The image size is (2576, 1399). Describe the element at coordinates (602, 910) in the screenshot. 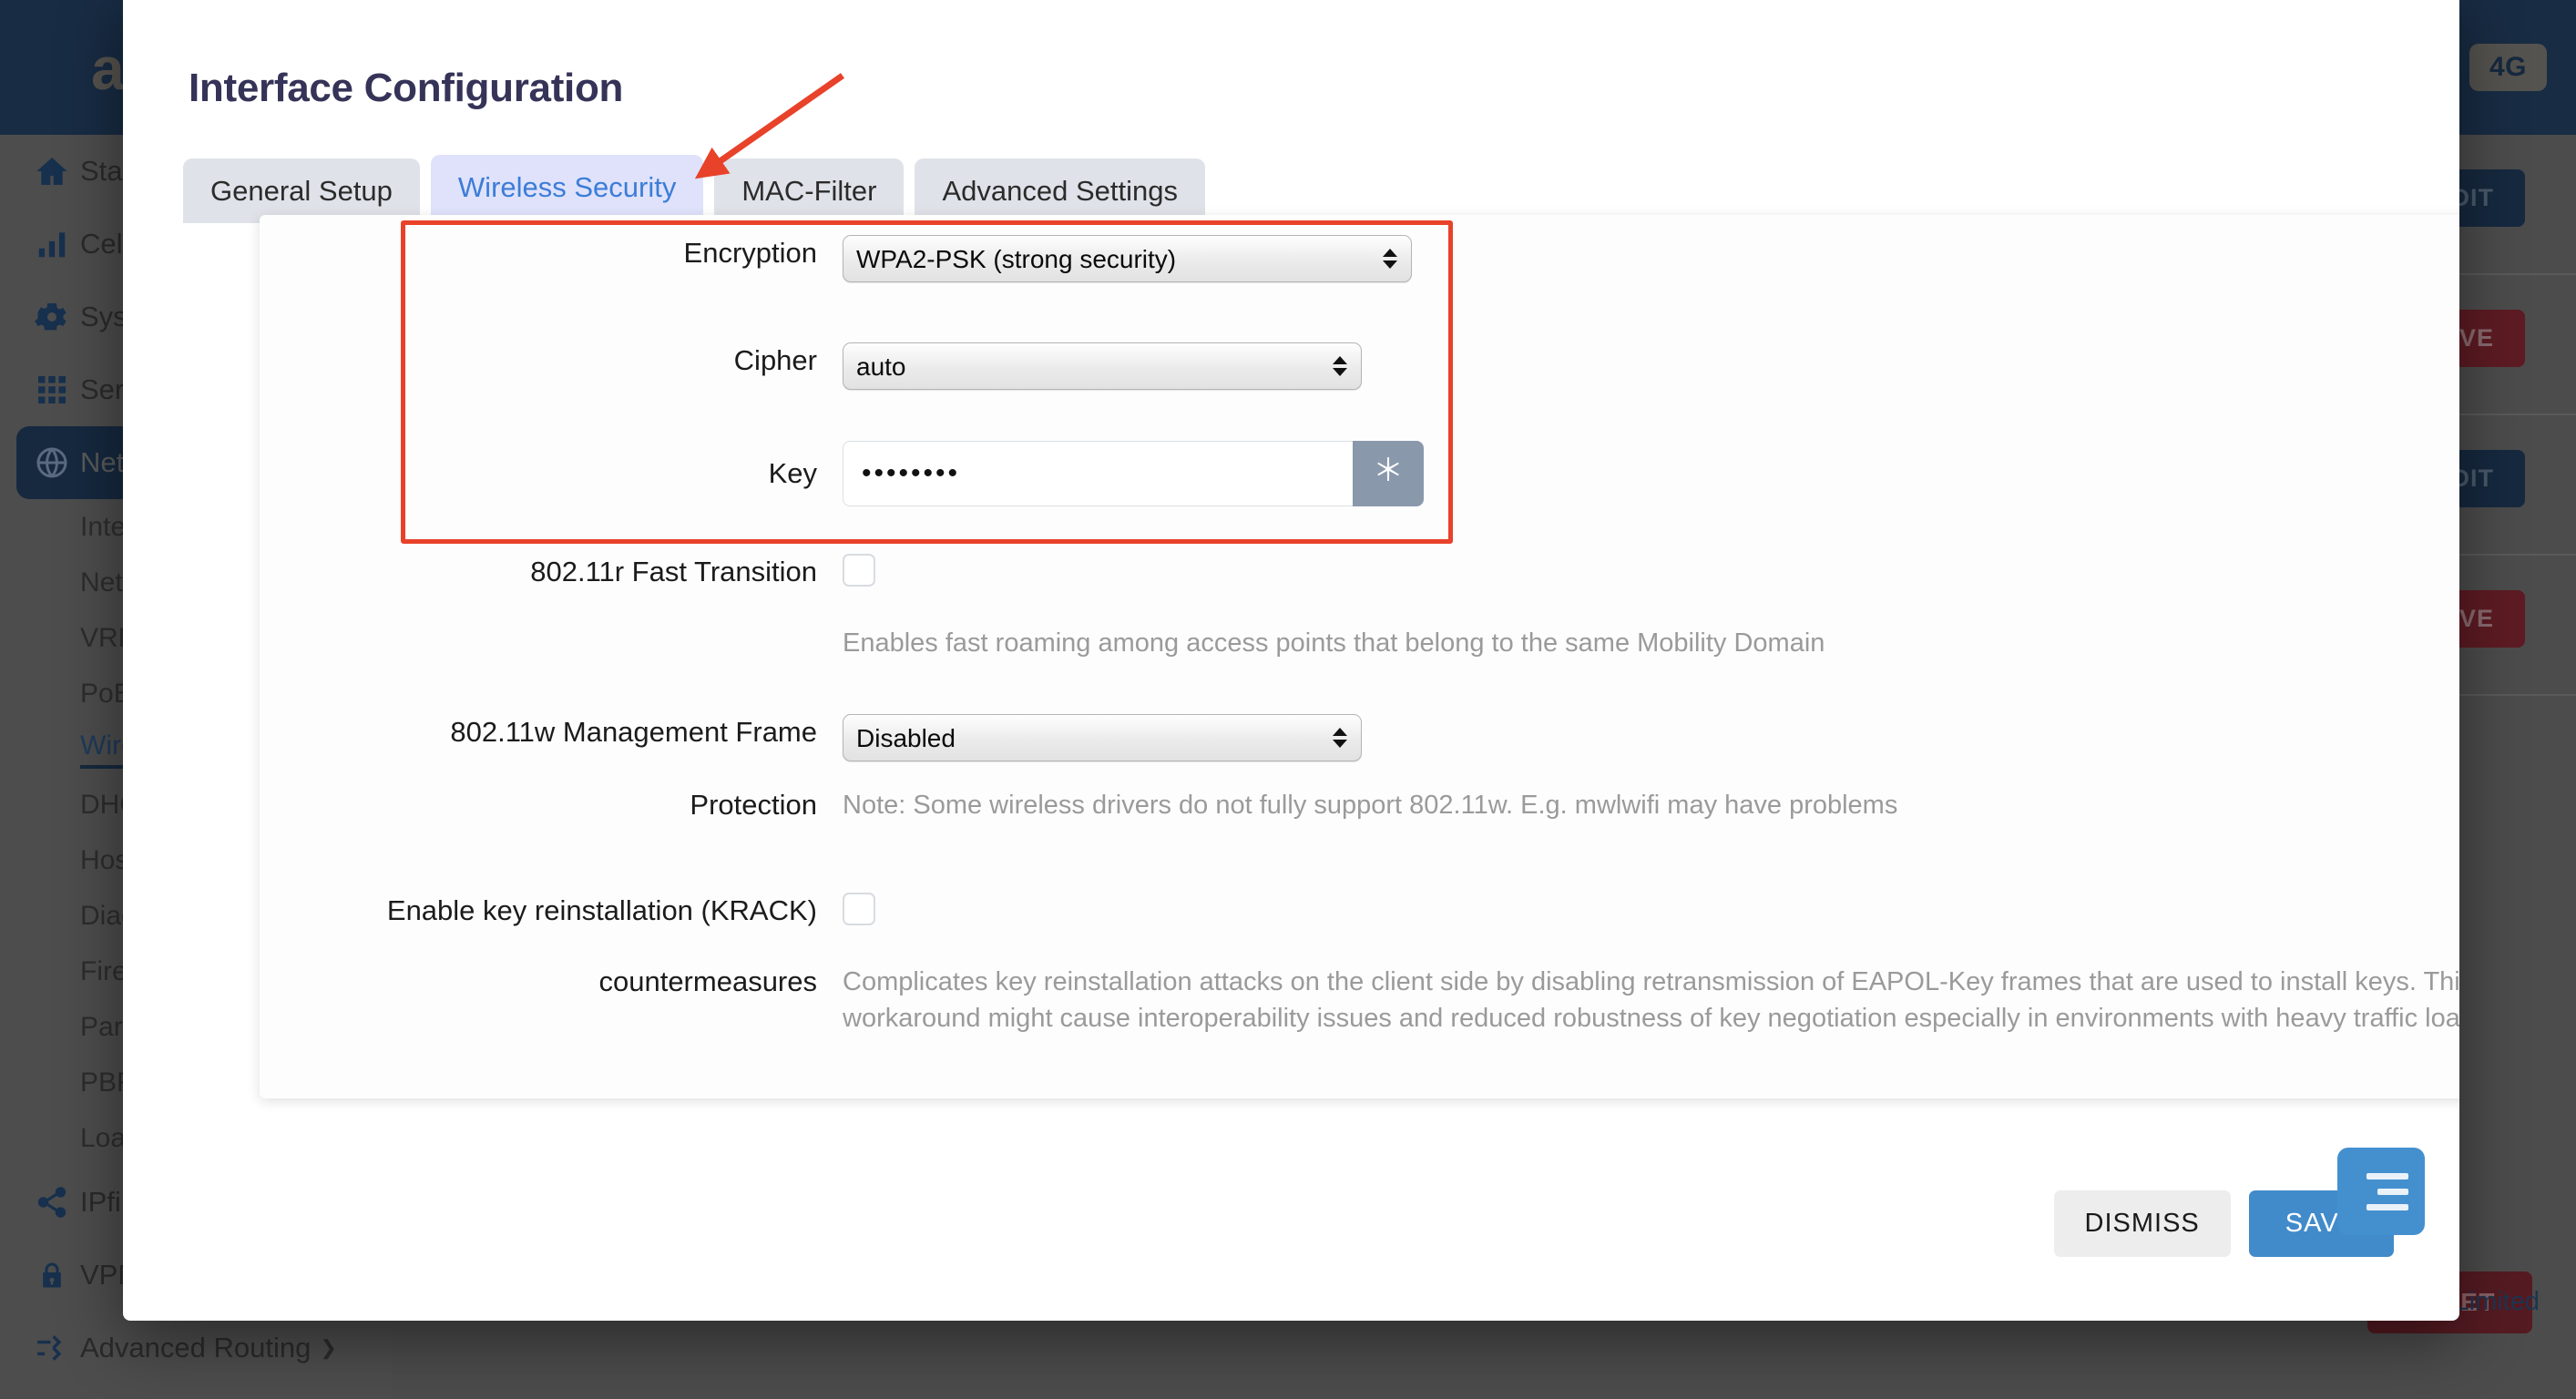

I see `krack-label: Enable key reinstallation (KRACK)` at that location.